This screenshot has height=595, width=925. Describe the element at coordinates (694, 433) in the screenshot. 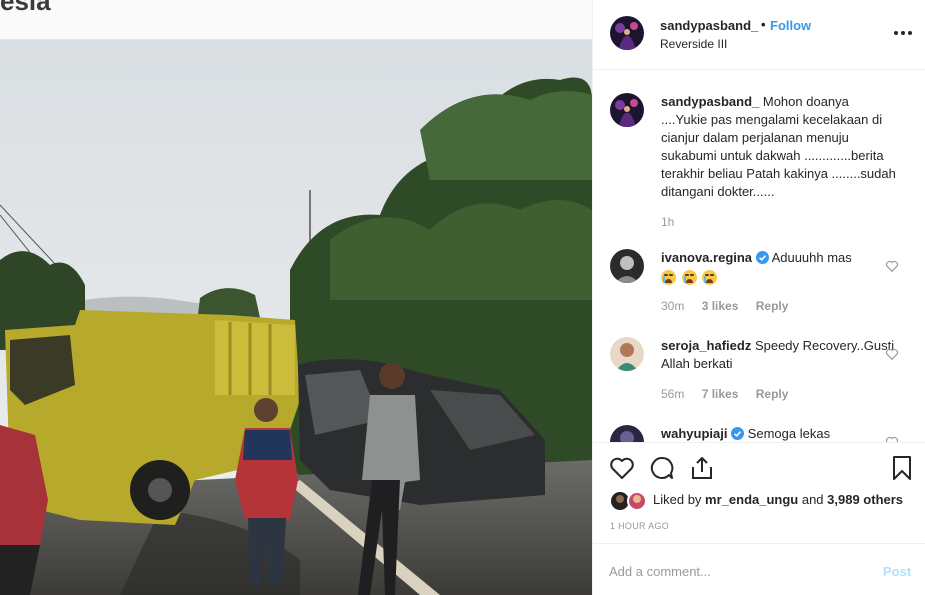

I see `comment-username: wahyupiaji` at that location.